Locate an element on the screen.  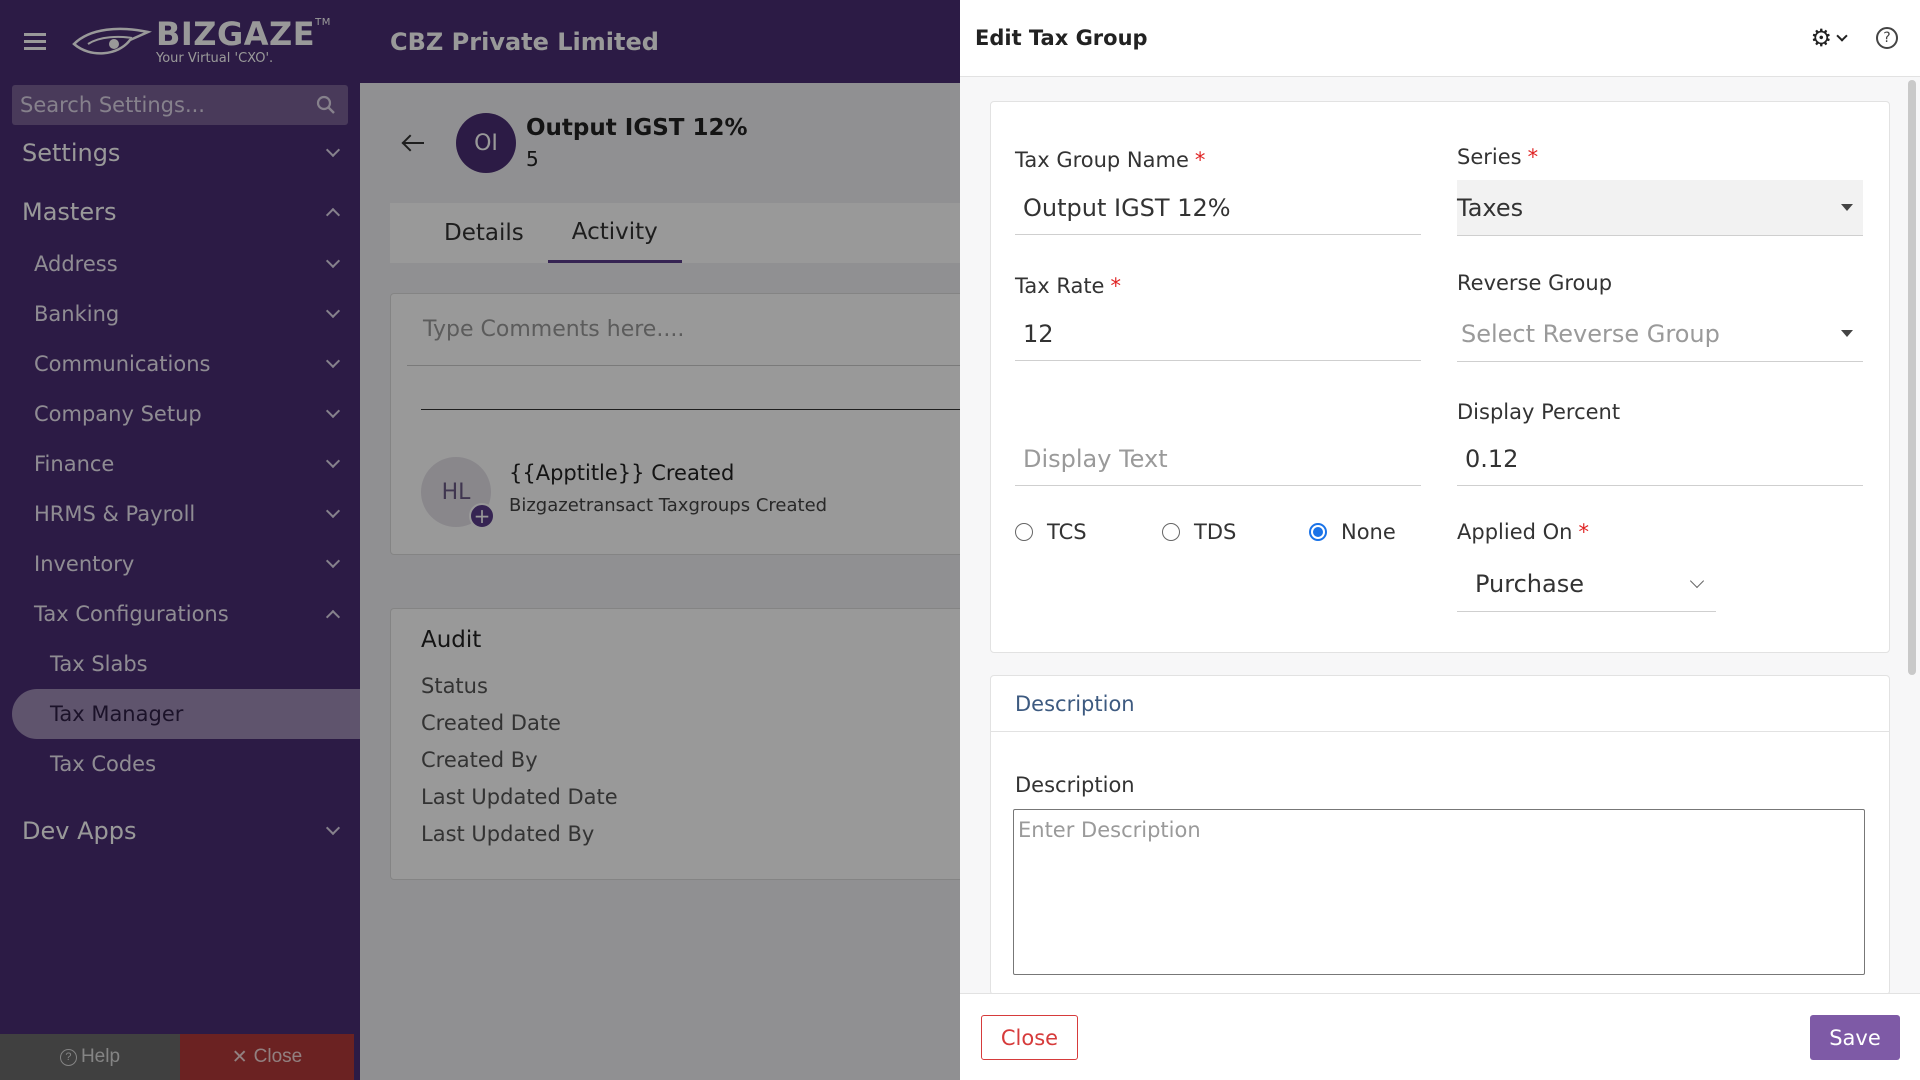
settings-dropdown: ⚙ is located at coordinates (1829, 38).